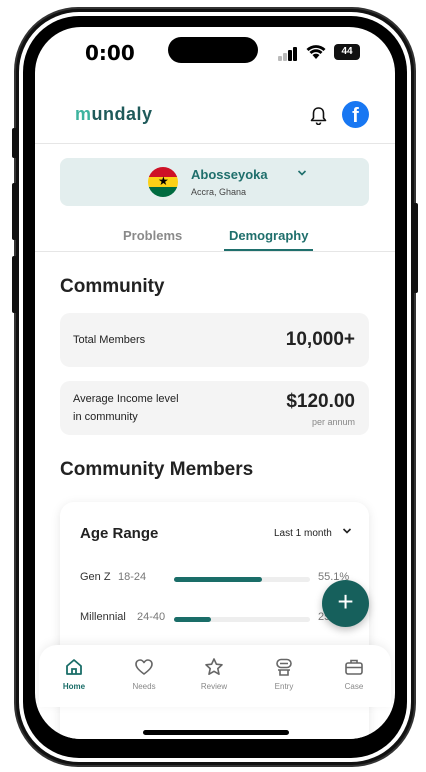  I want to click on nav-item-entry: Entry, so click(284, 674).